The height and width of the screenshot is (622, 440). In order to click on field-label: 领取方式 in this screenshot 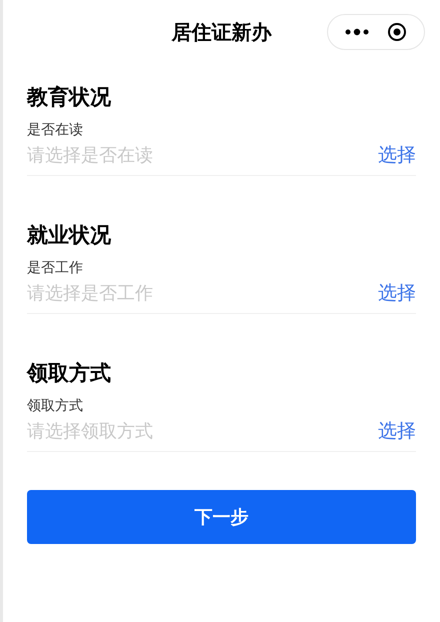, I will do `click(55, 406)`.